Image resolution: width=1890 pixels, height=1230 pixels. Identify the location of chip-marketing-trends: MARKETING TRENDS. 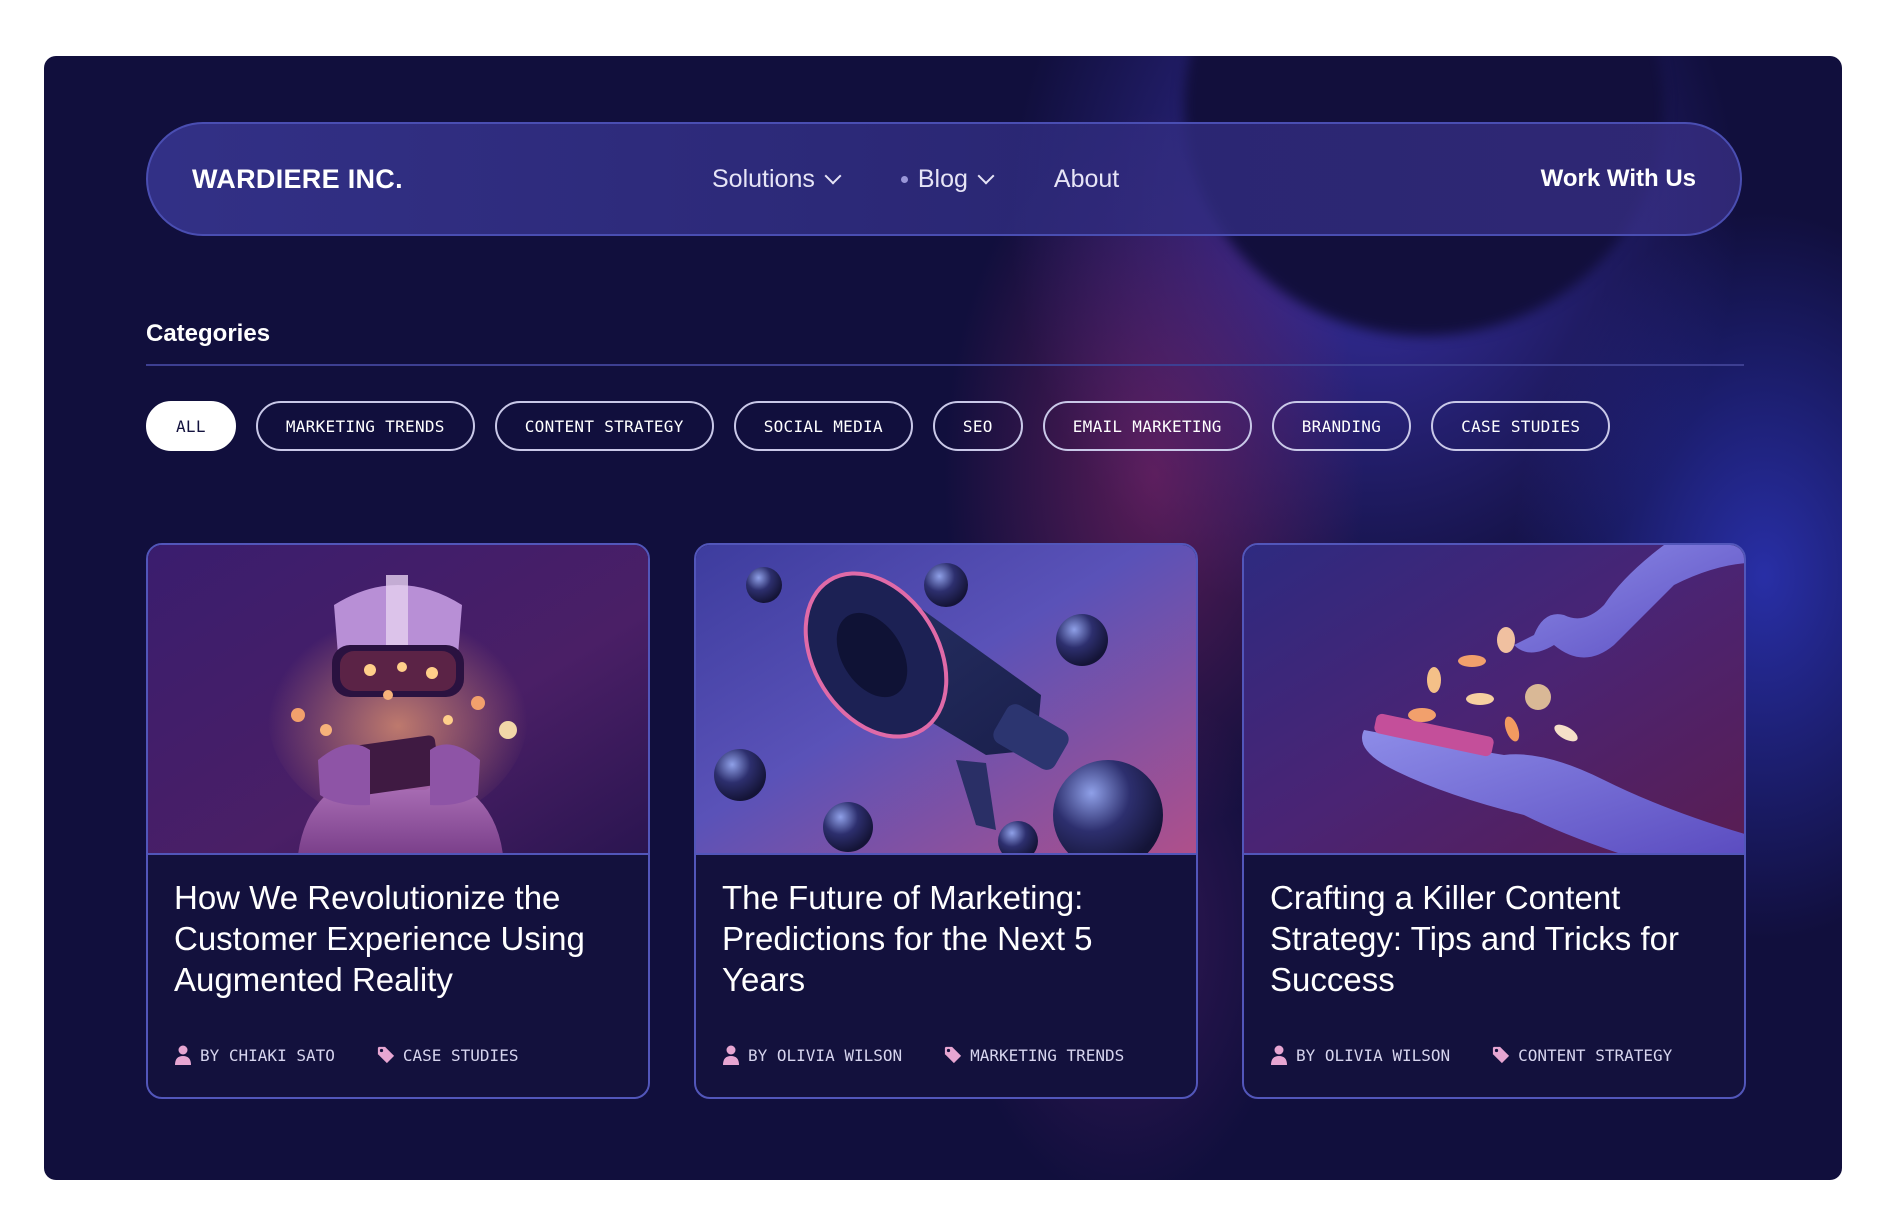
(365, 426).